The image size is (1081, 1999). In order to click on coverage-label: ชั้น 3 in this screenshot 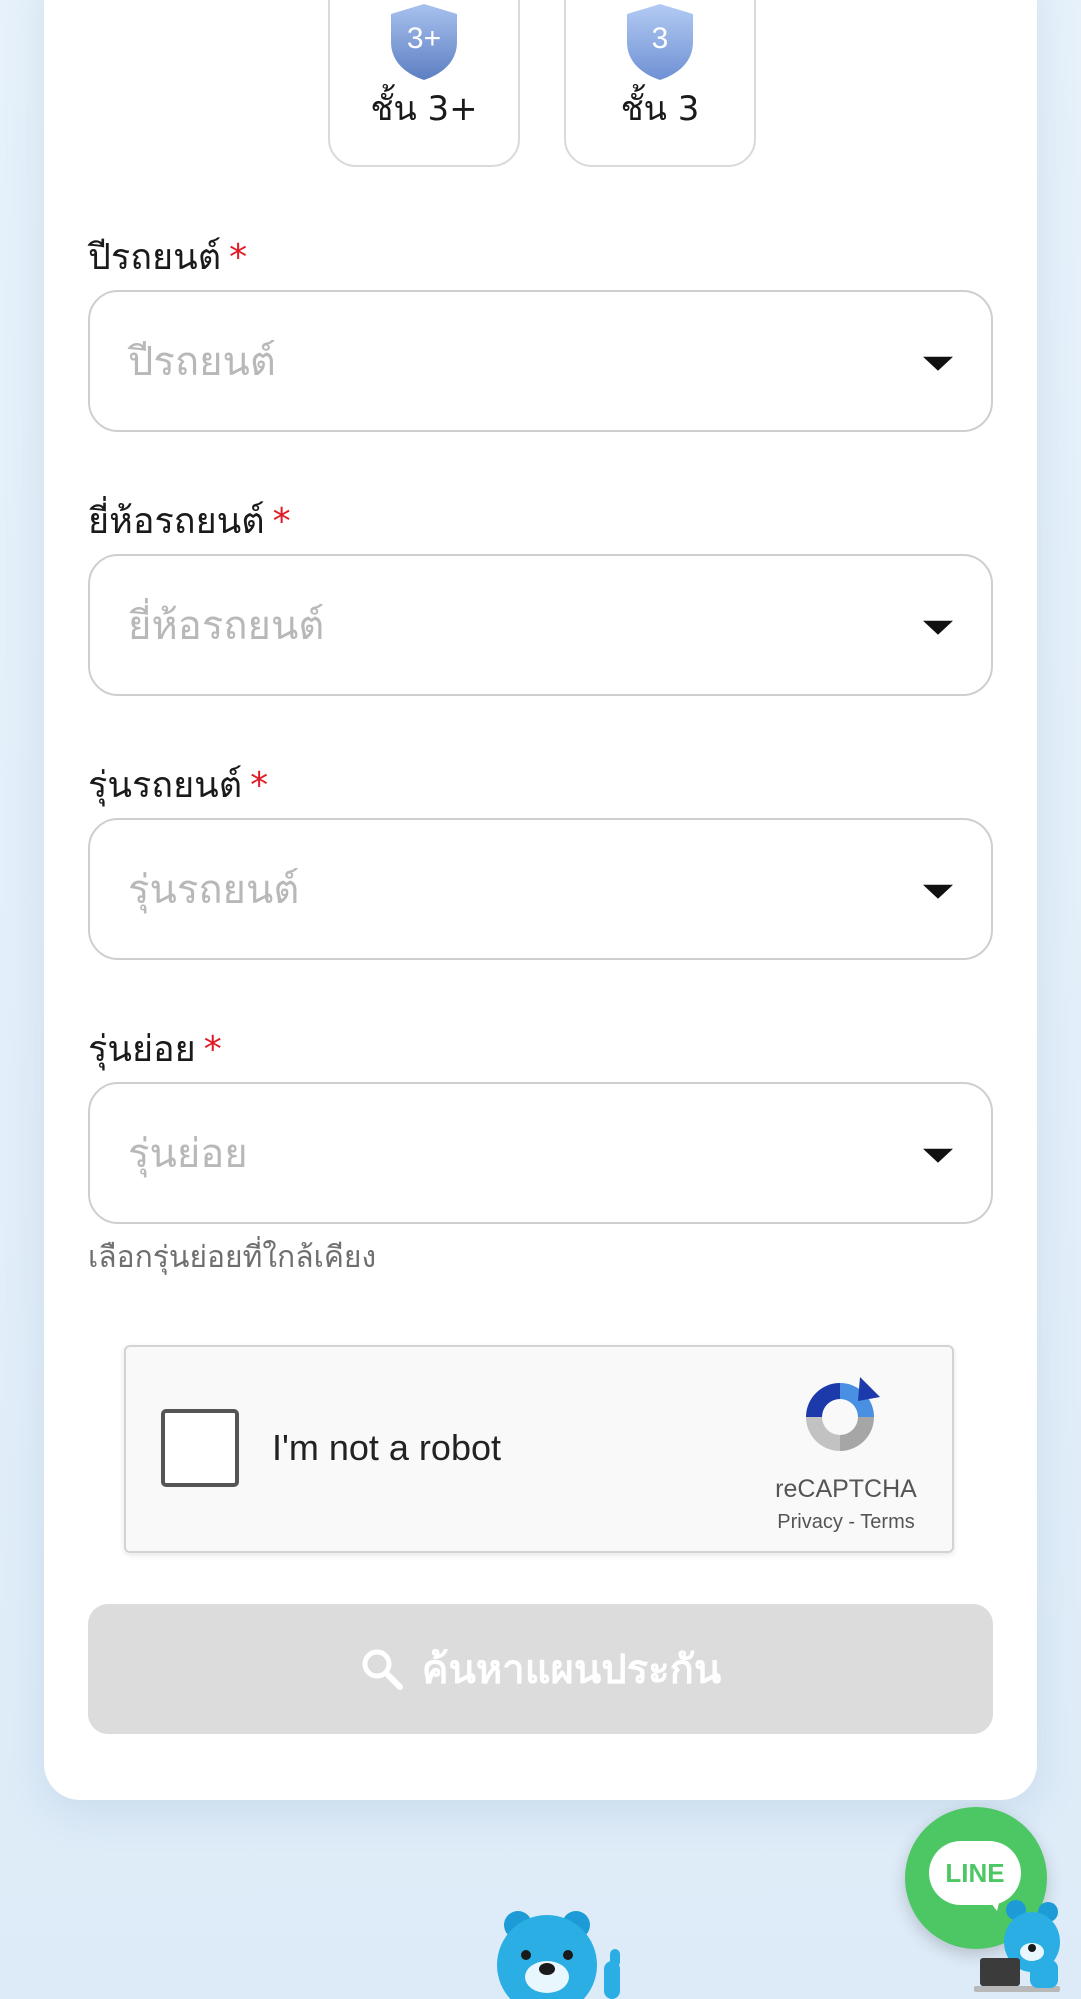, I will do `click(660, 109)`.